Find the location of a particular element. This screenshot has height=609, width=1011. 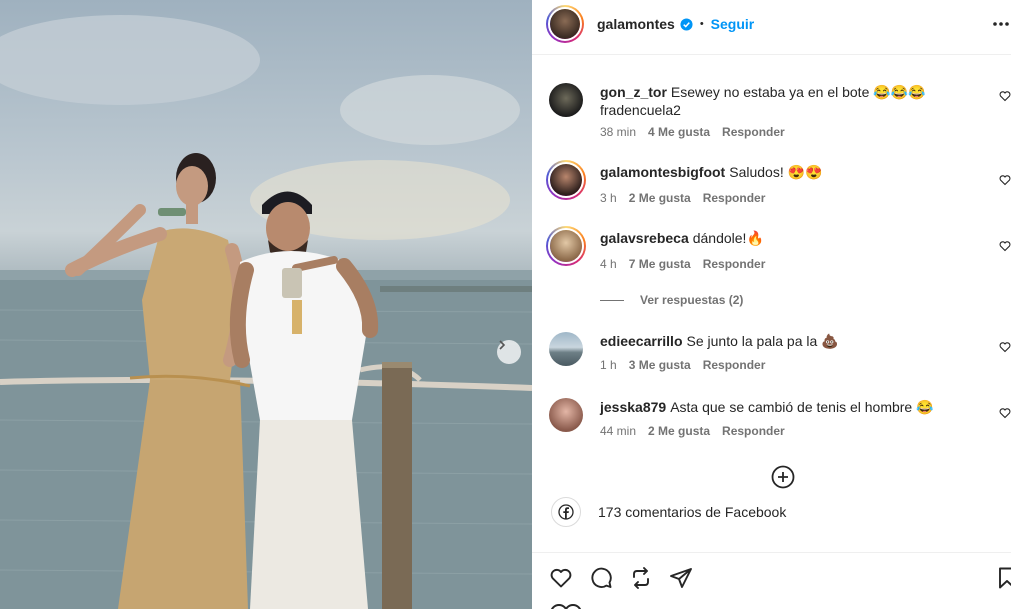

chevron-right-icon is located at coordinates (502, 345).